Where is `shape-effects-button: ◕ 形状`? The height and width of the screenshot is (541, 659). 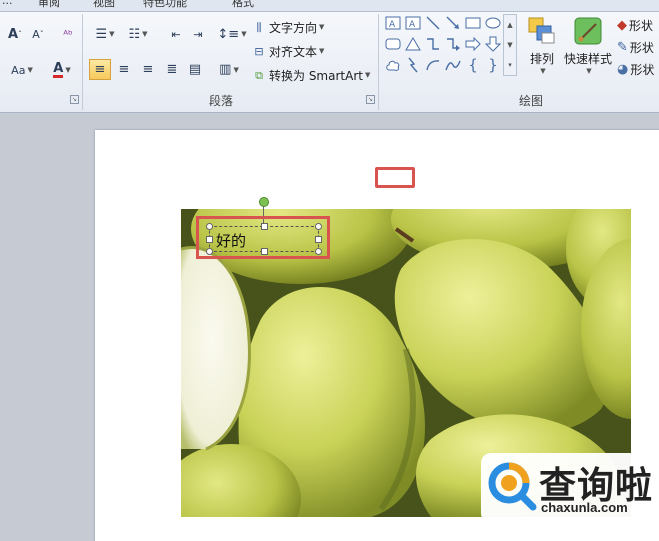 shape-effects-button: ◕ 形状 is located at coordinates (635, 69).